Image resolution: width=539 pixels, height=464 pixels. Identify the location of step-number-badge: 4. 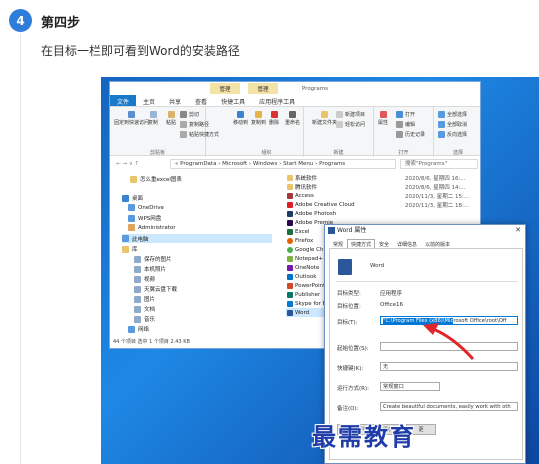
(20, 20).